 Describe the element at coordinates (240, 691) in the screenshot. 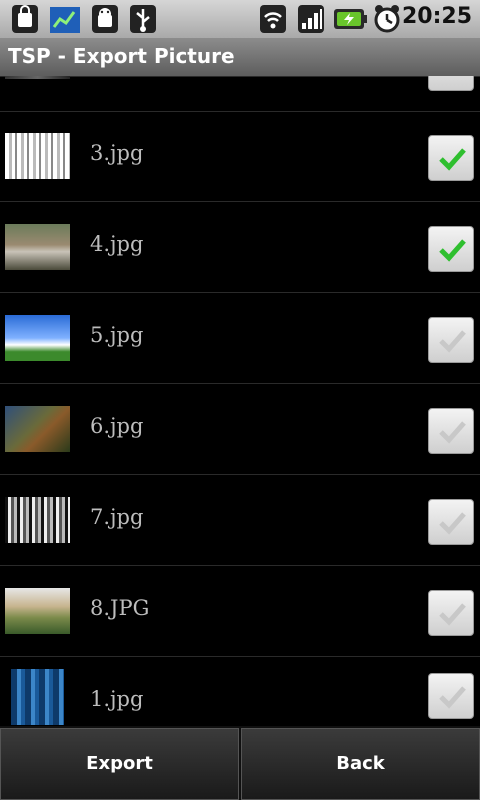

I see `list-item: 1.jpg` at that location.